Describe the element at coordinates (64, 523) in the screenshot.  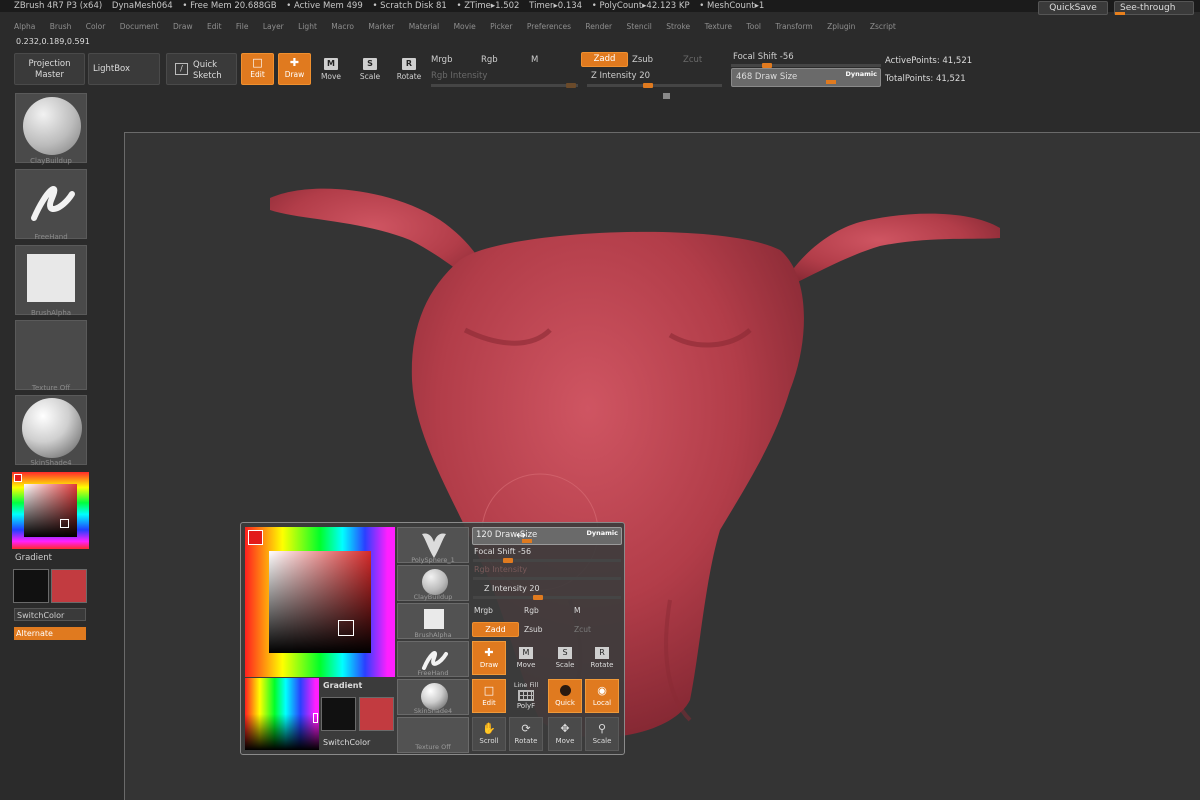
I see `color-picker-cursor` at that location.